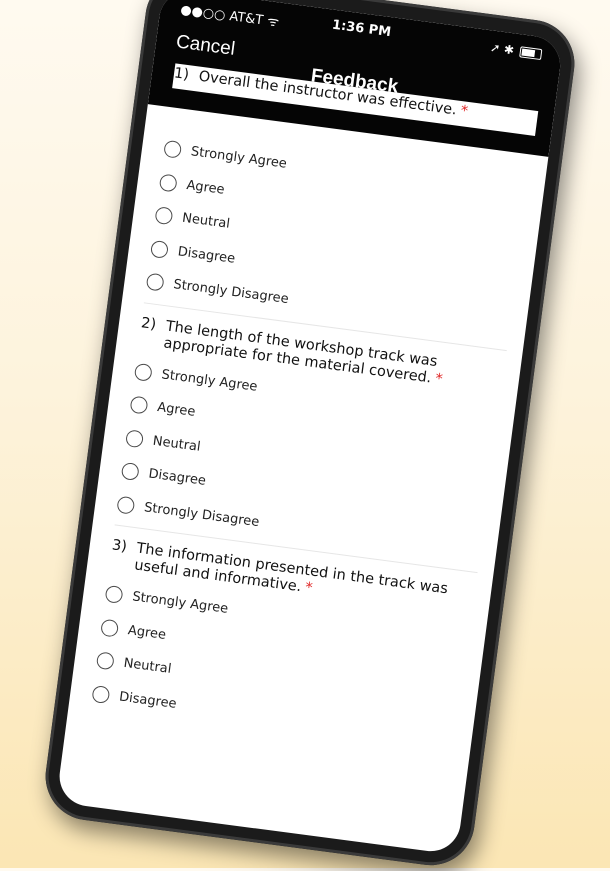 The image size is (610, 871). Describe the element at coordinates (149, 323) in the screenshot. I see `question-number: 2)` at that location.